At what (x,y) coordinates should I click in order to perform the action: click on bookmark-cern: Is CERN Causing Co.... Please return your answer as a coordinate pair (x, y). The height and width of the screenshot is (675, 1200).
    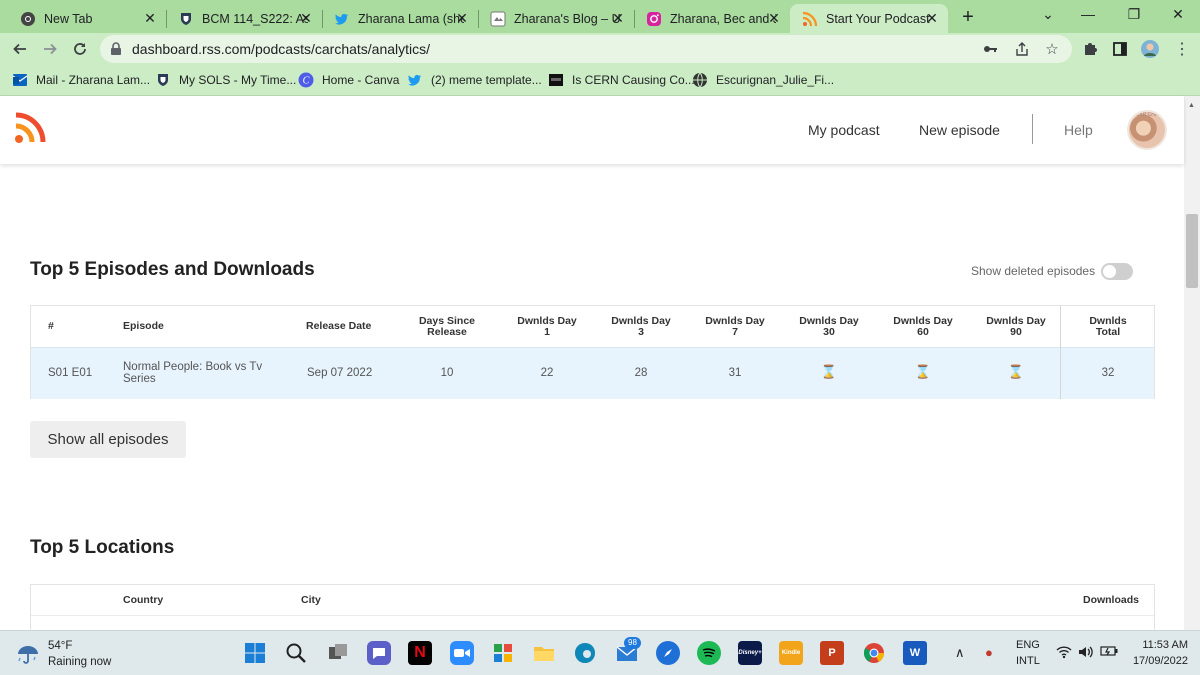
    Looking at the image, I should click on (621, 80).